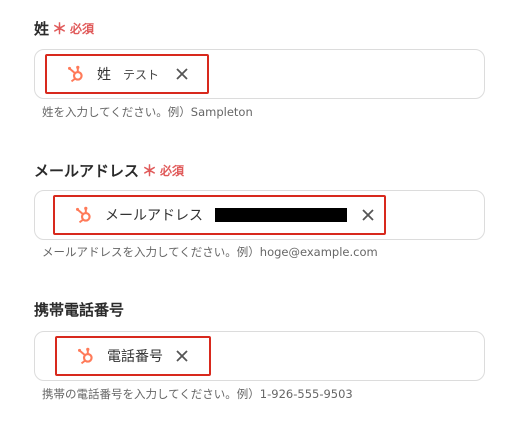 The width and height of the screenshot is (520, 430). What do you see at coordinates (87, 170) in the screenshot?
I see `field-label: メールアドレス` at bounding box center [87, 170].